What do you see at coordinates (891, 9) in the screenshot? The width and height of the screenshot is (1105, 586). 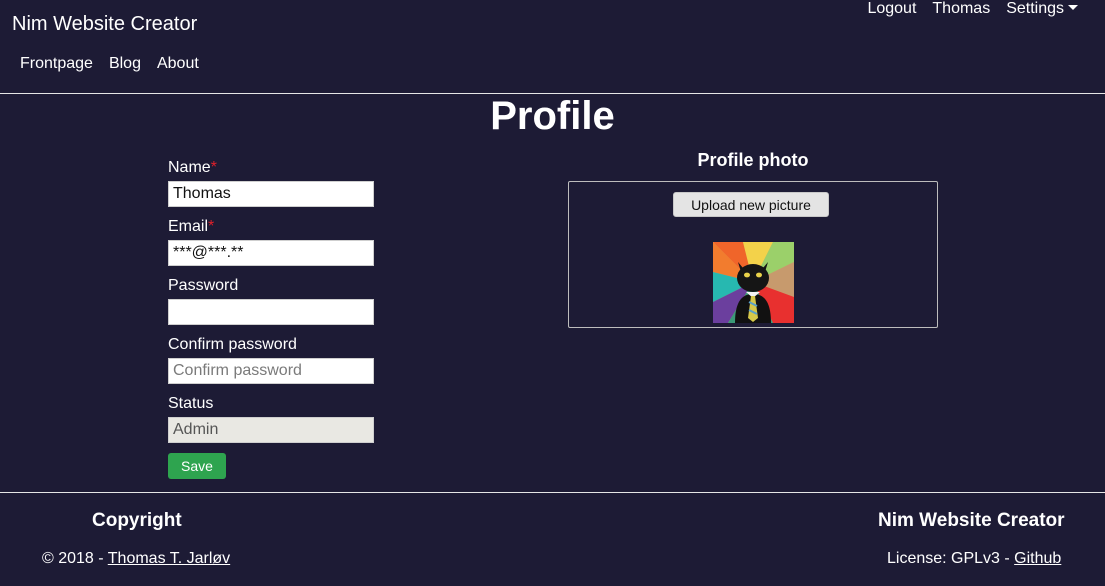 I see `logout-link: Logout` at bounding box center [891, 9].